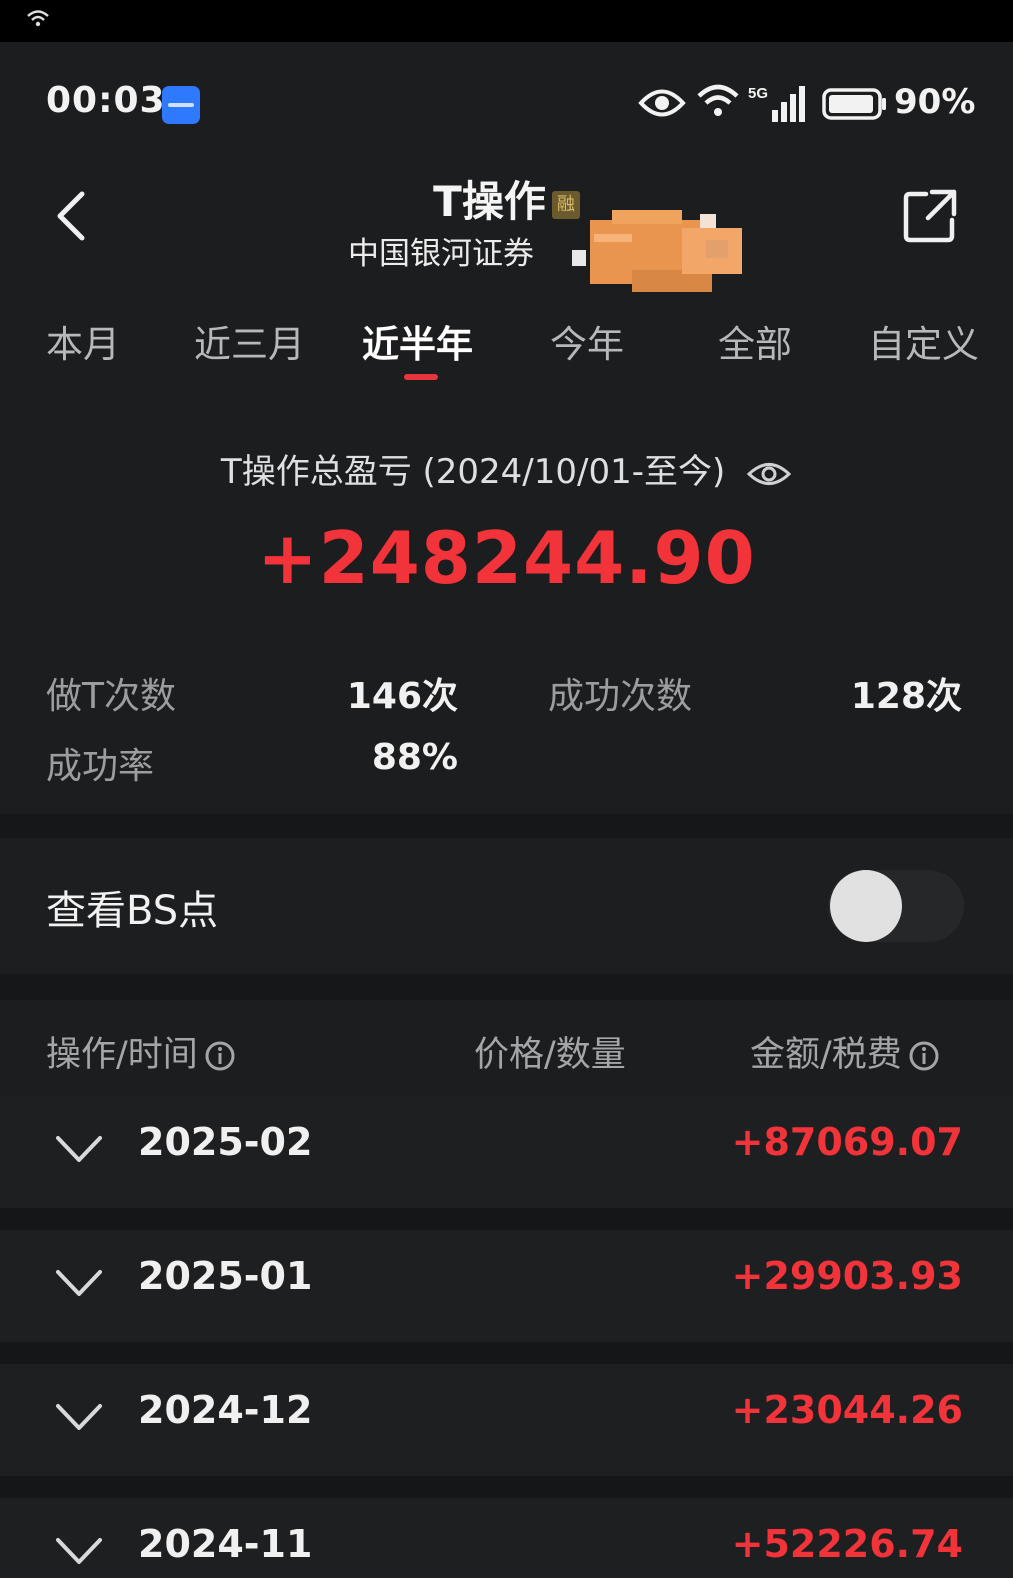 The width and height of the screenshot is (1013, 1578). Describe the element at coordinates (441, 254) in the screenshot. I see `broker-name: 中国银河证券` at that location.